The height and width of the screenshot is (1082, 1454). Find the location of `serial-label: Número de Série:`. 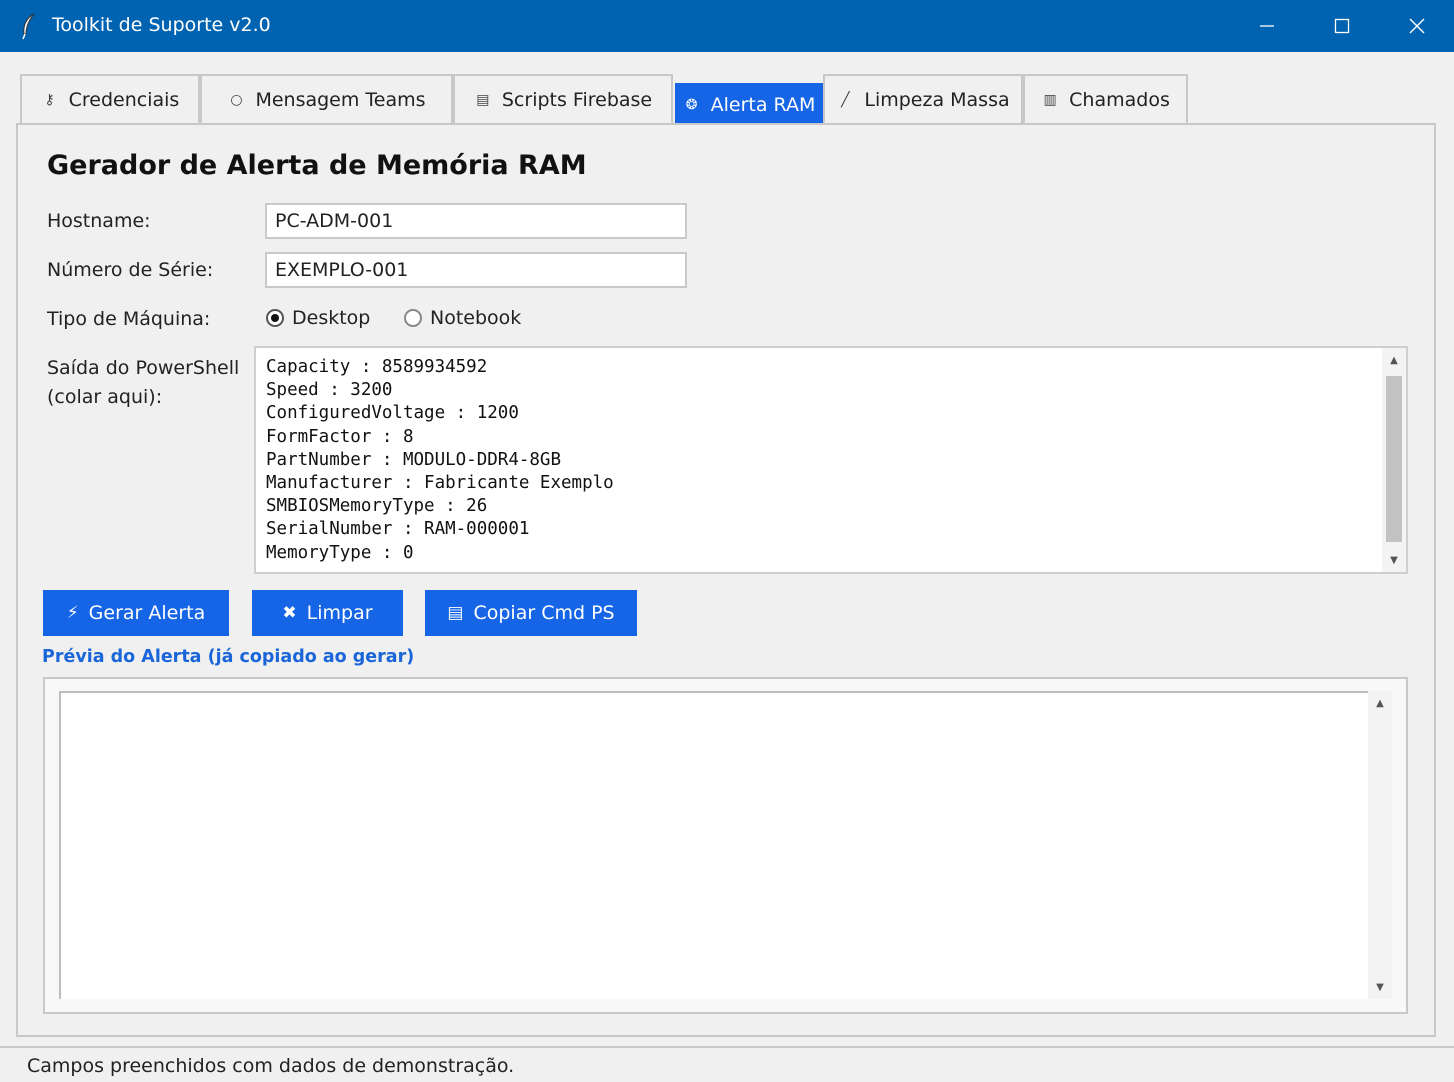

serial-label: Número de Série: is located at coordinates (130, 270).